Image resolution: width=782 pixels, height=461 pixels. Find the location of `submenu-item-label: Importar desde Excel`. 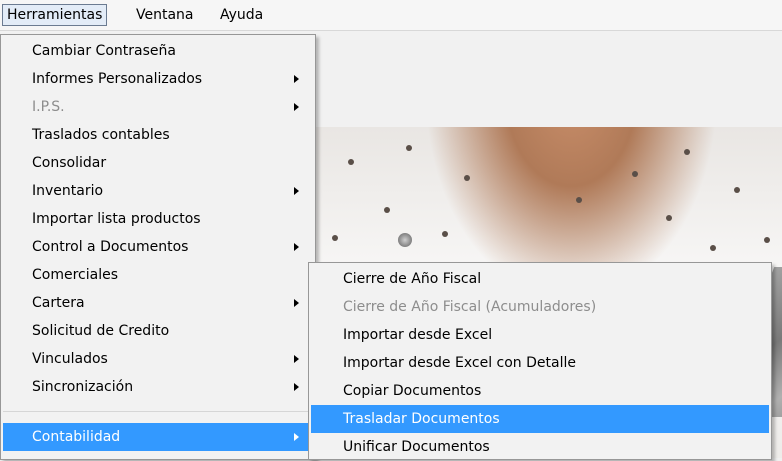

submenu-item-label: Importar desde Excel is located at coordinates (418, 335).